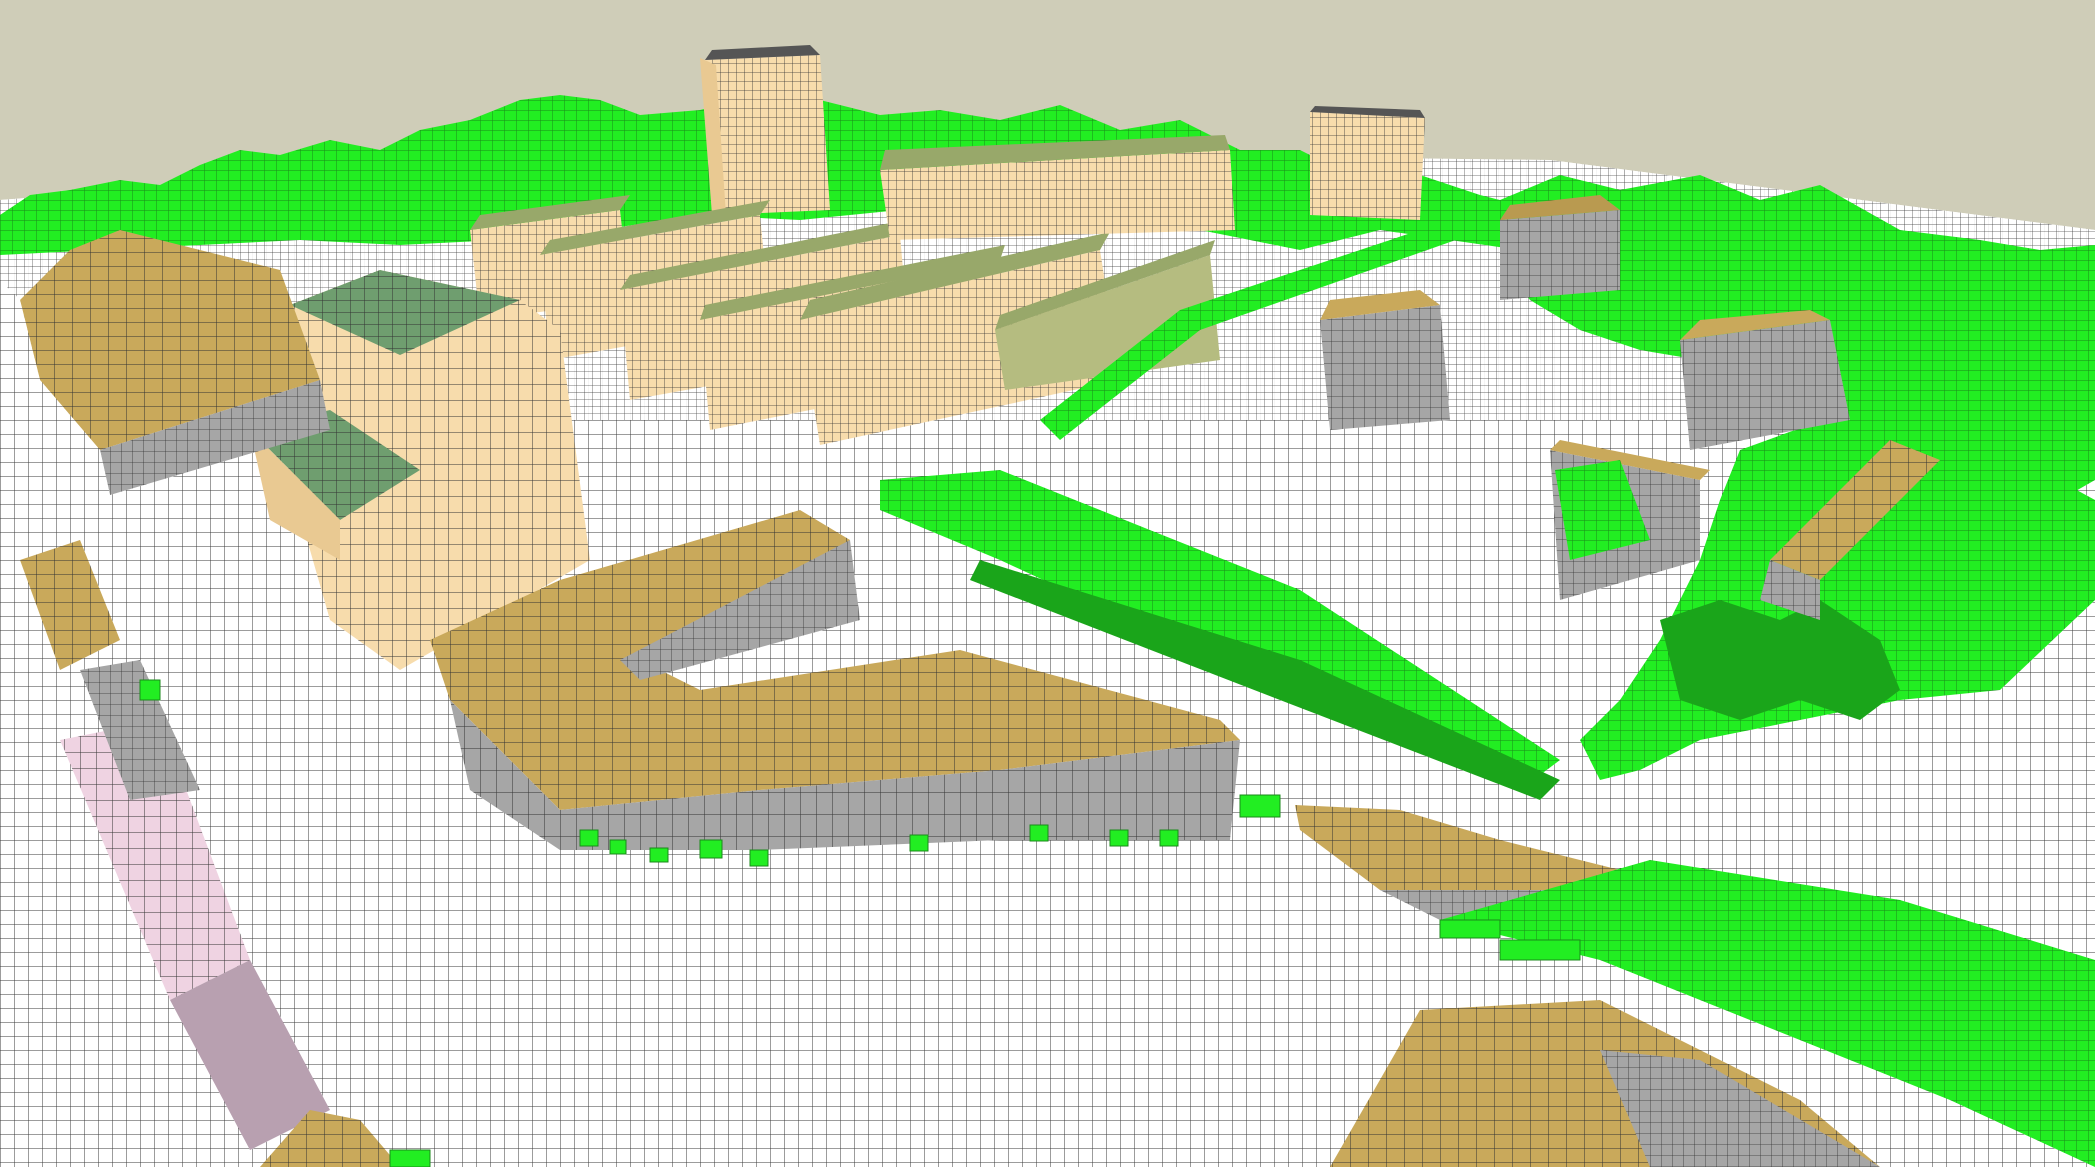 Image resolution: width=2095 pixels, height=1167 pixels. I want to click on tower-center, so click(765, 130).